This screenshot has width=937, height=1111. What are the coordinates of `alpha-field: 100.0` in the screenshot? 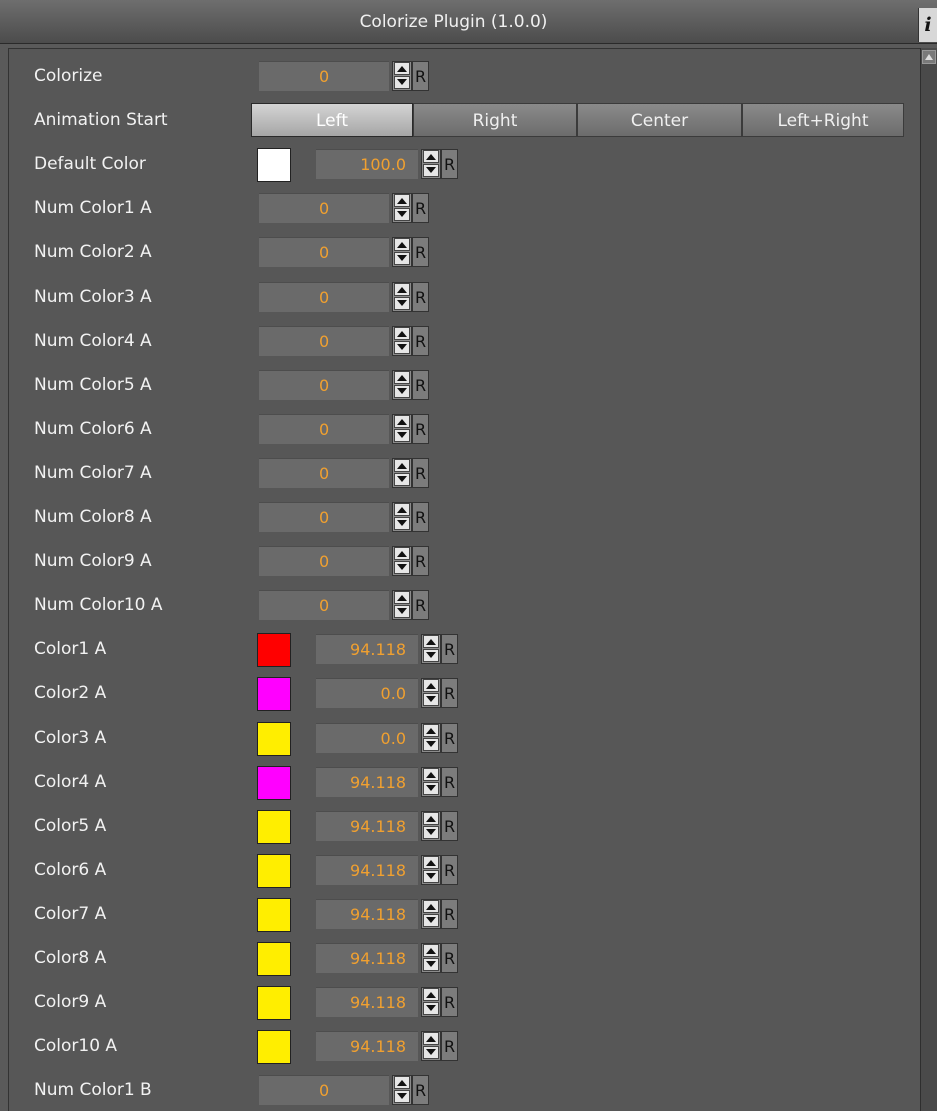 It's located at (367, 164).